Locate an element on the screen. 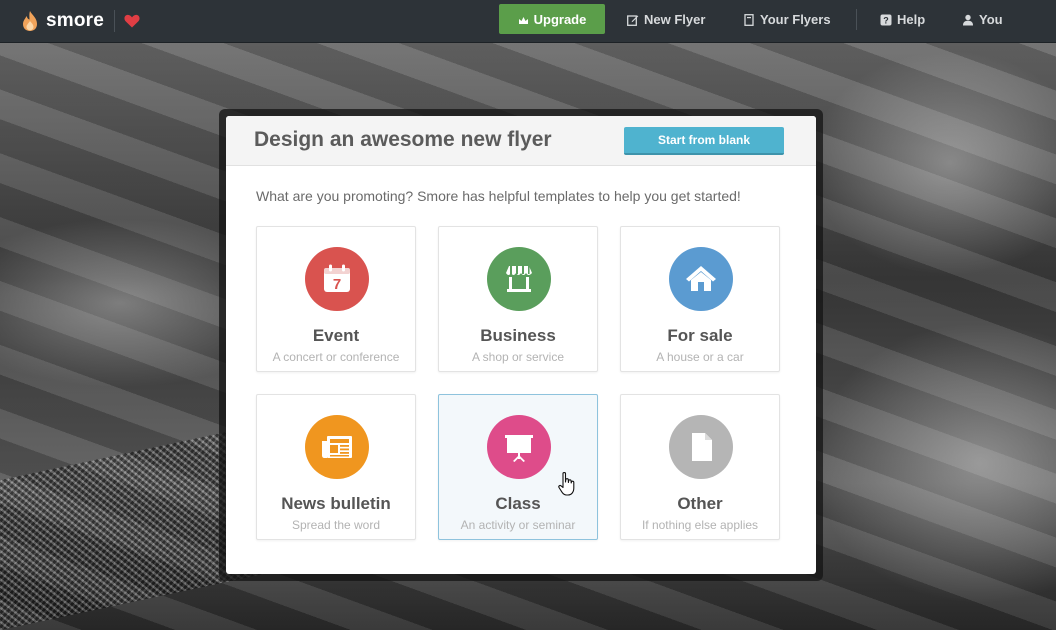  nav-divider is located at coordinates (856, 19).